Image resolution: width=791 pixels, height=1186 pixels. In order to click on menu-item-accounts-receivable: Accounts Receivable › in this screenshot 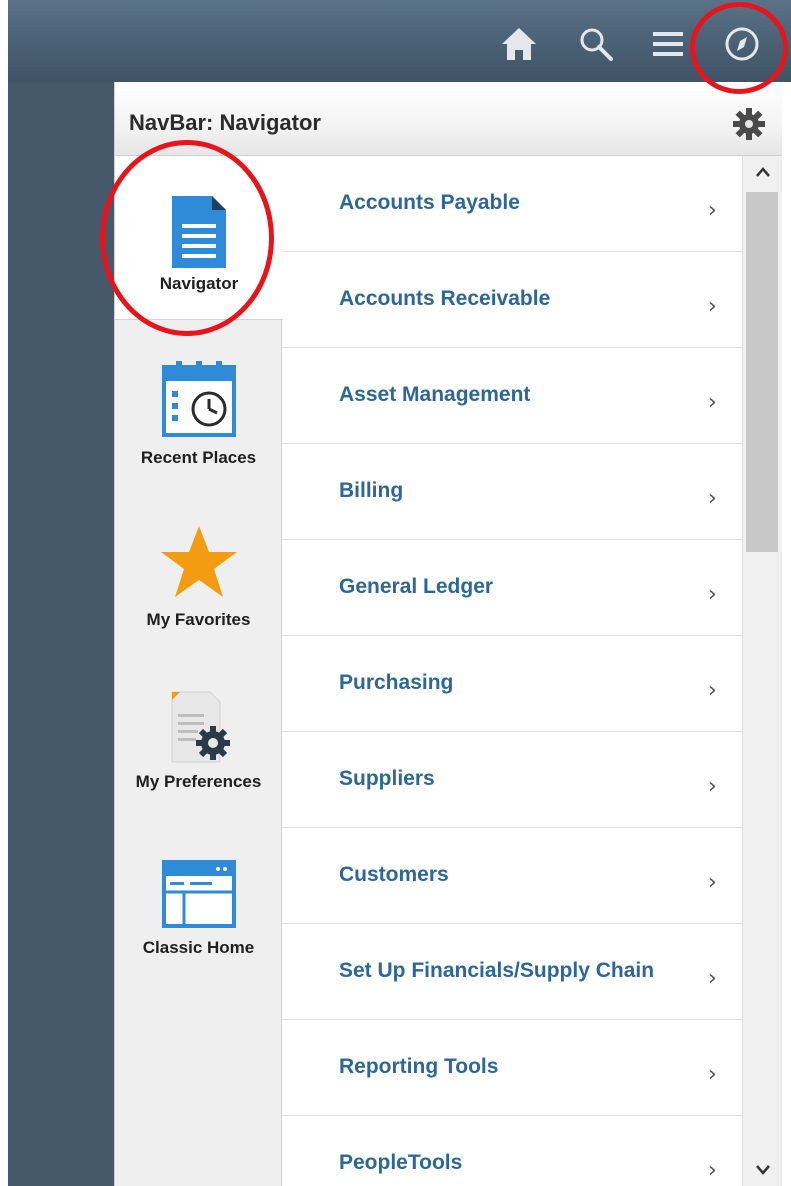, I will do `click(512, 300)`.